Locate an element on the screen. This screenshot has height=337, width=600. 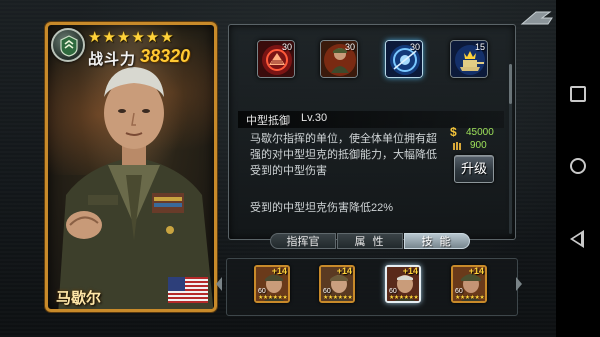
home-icon is located at coordinates (578, 166).